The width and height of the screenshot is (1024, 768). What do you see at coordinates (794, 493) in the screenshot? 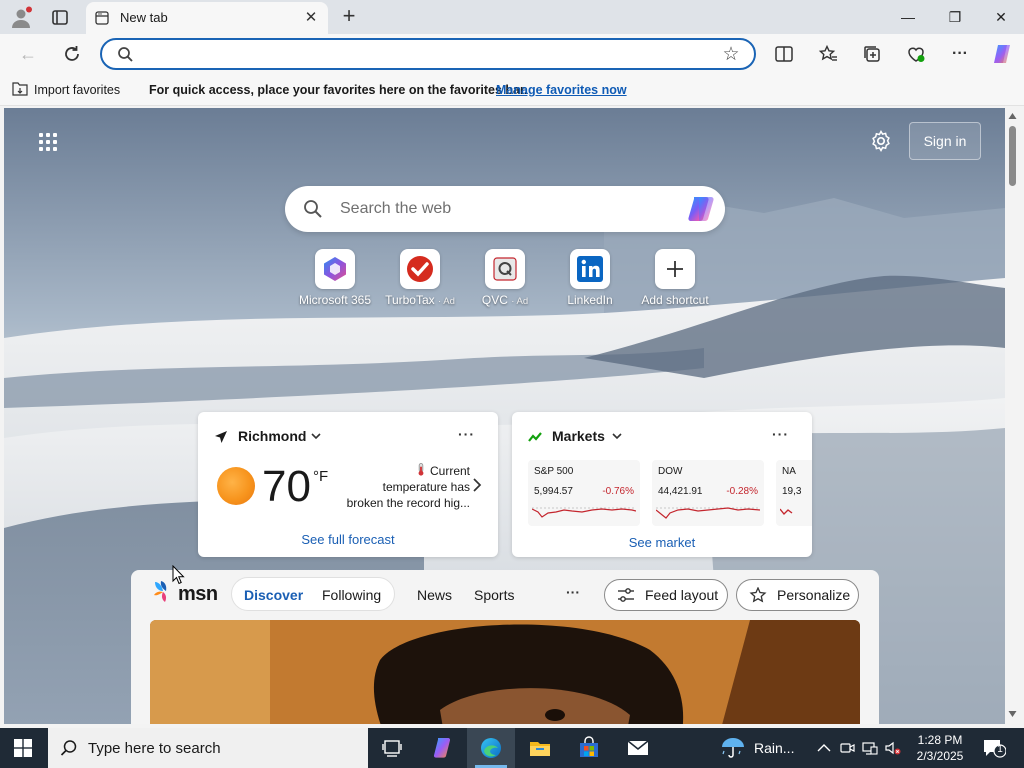
I see `ticker-nasdaq: NA 19,3` at bounding box center [794, 493].